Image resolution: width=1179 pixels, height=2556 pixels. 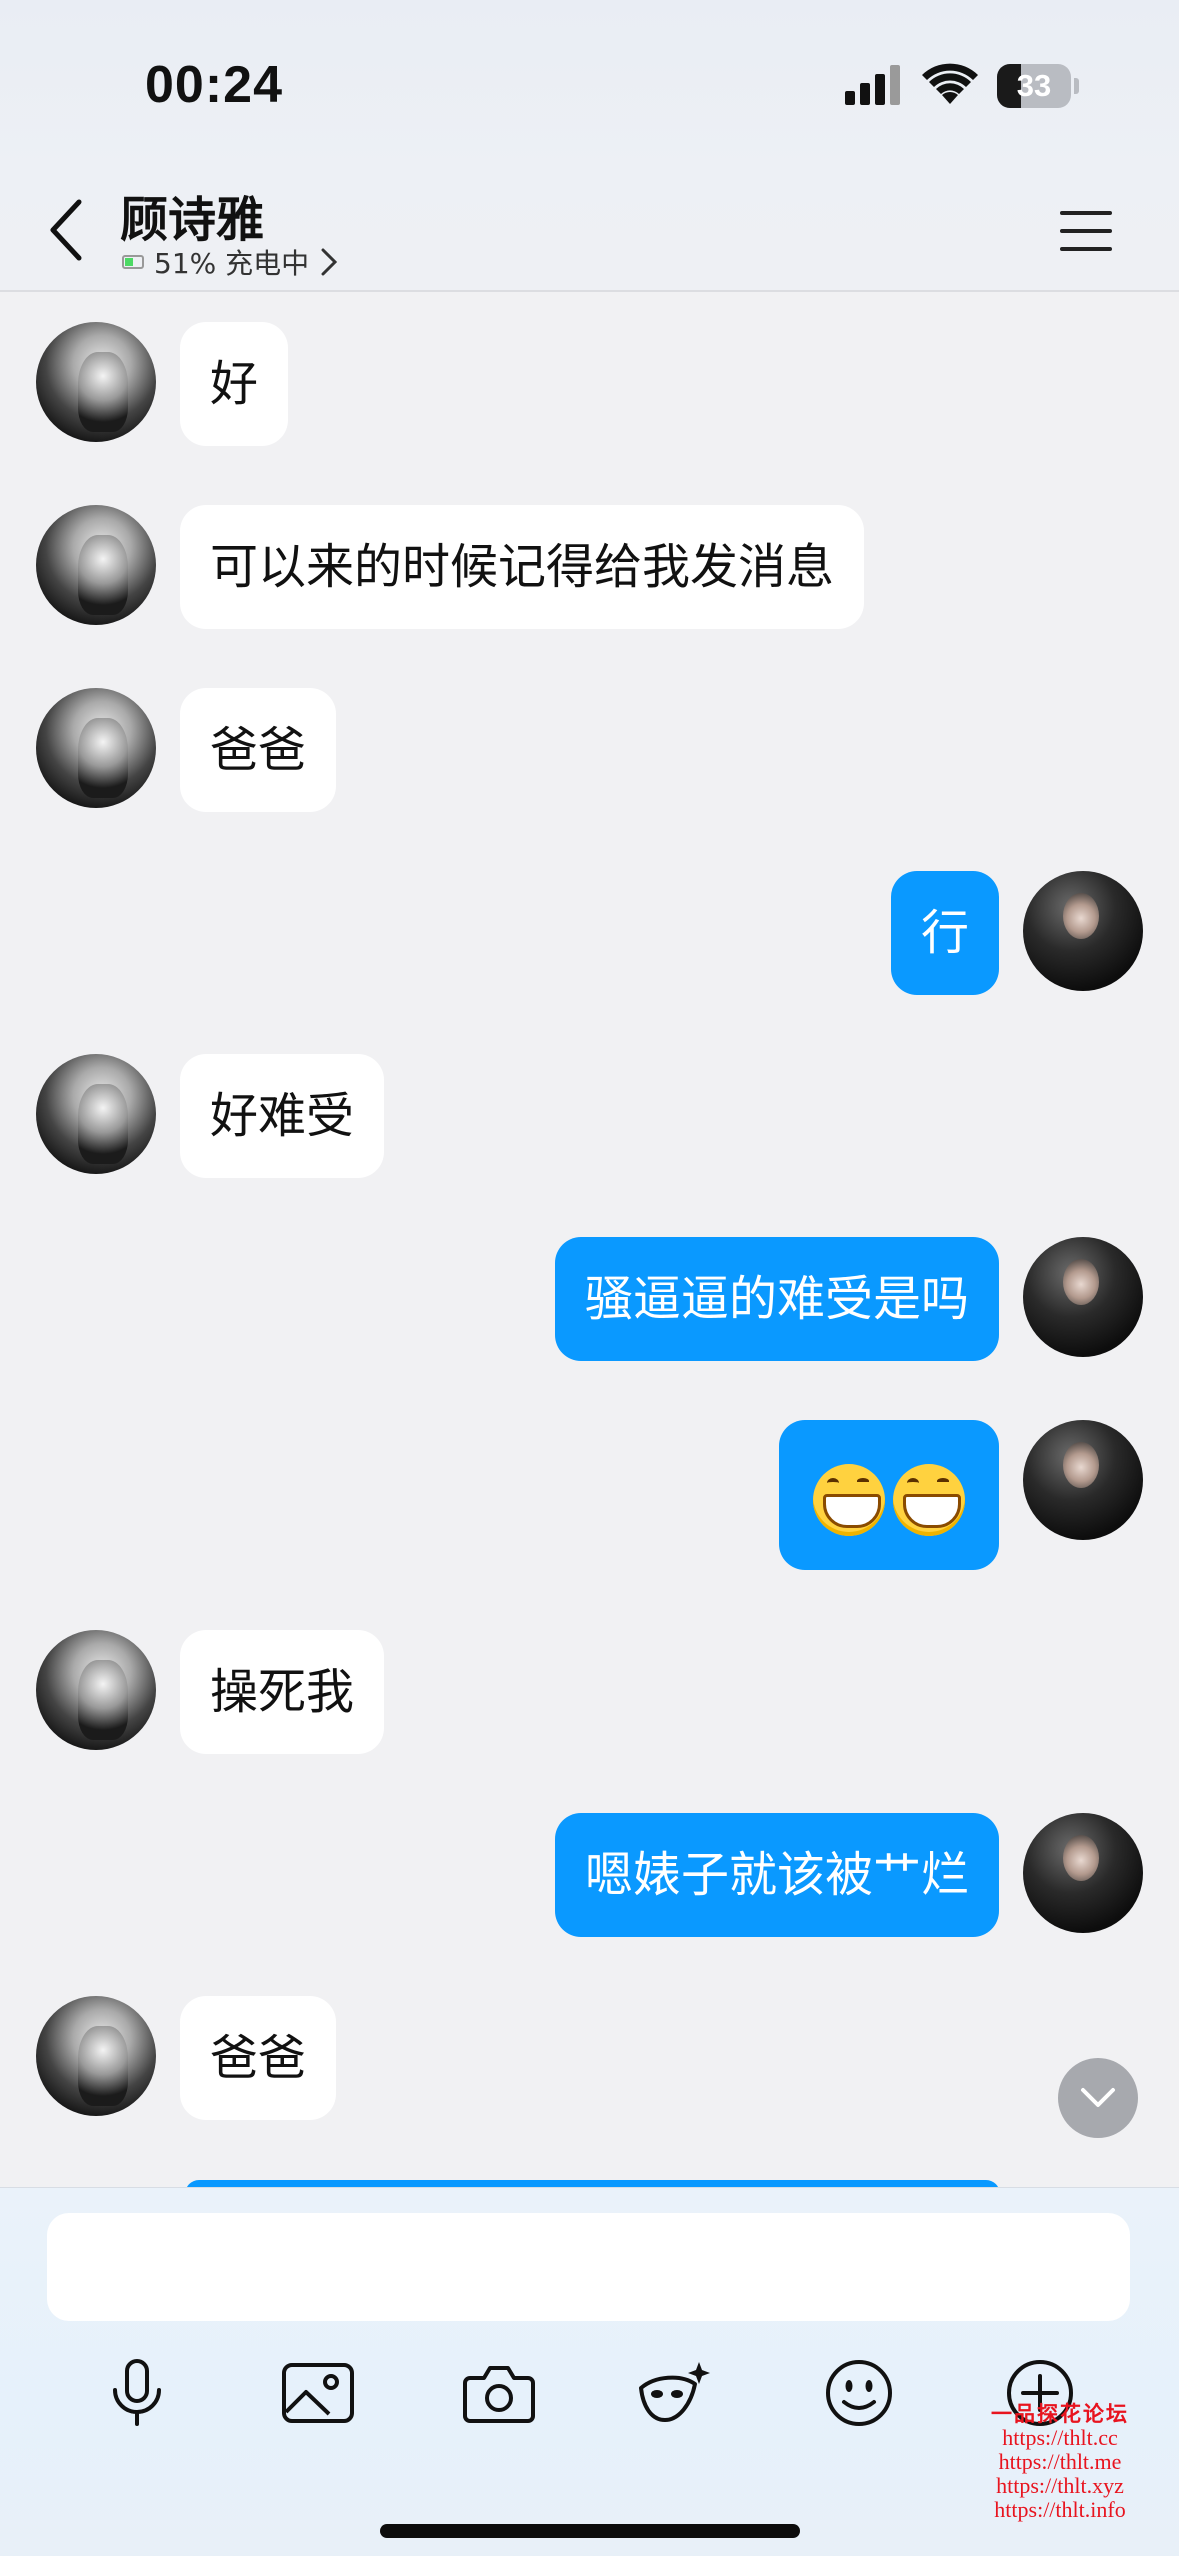 I want to click on watermark-title: 一品探花论坛, so click(x=1060, y=2414).